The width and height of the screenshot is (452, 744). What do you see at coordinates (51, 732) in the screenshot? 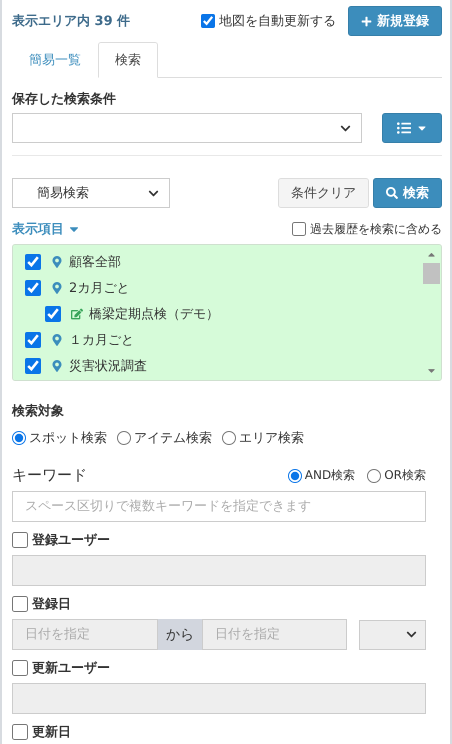
I see `checkbox-label: 更新日` at bounding box center [51, 732].